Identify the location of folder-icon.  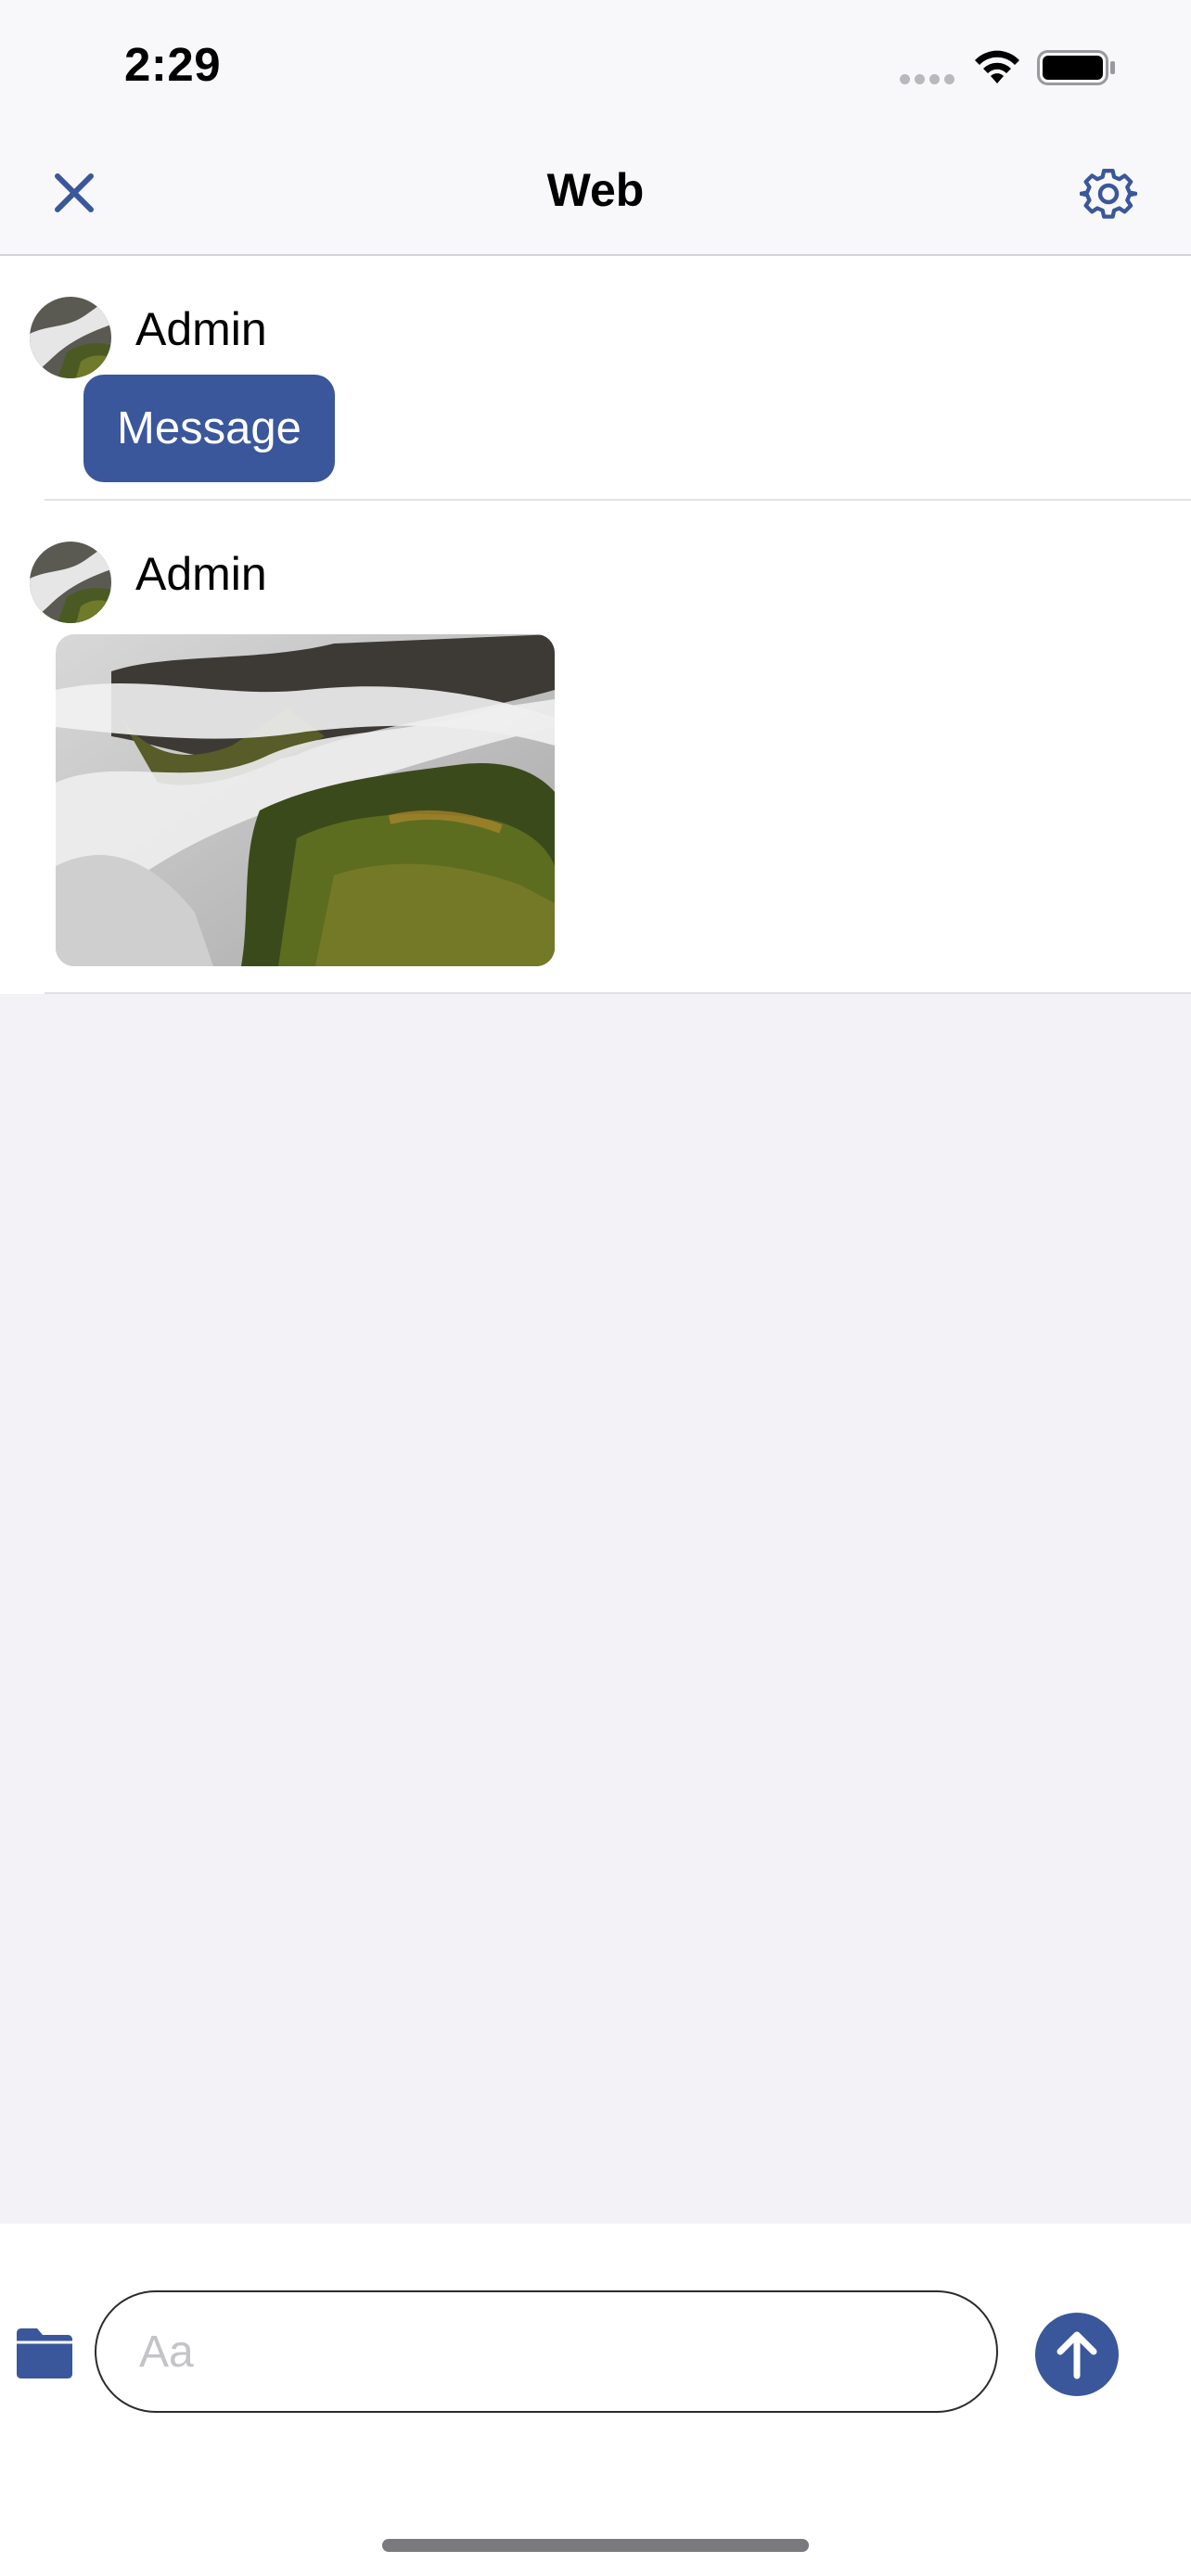
(44, 2353).